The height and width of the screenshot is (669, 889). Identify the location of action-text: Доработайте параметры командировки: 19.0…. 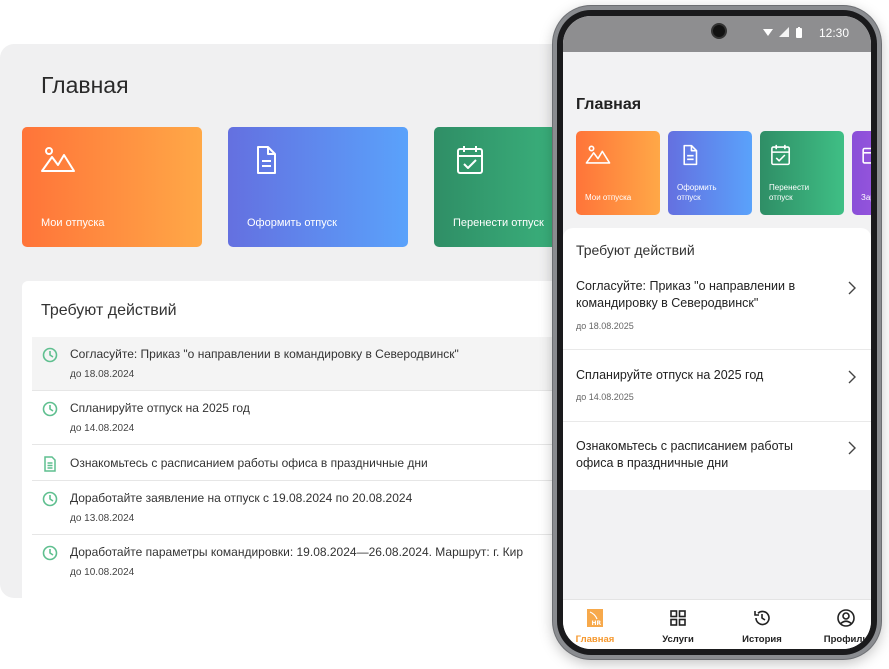
(297, 552).